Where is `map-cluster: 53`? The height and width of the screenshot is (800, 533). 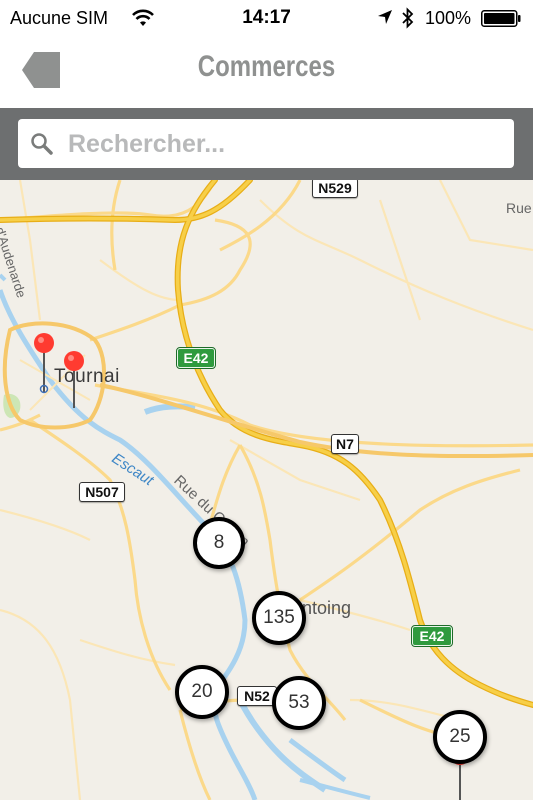 map-cluster: 53 is located at coordinates (299, 703).